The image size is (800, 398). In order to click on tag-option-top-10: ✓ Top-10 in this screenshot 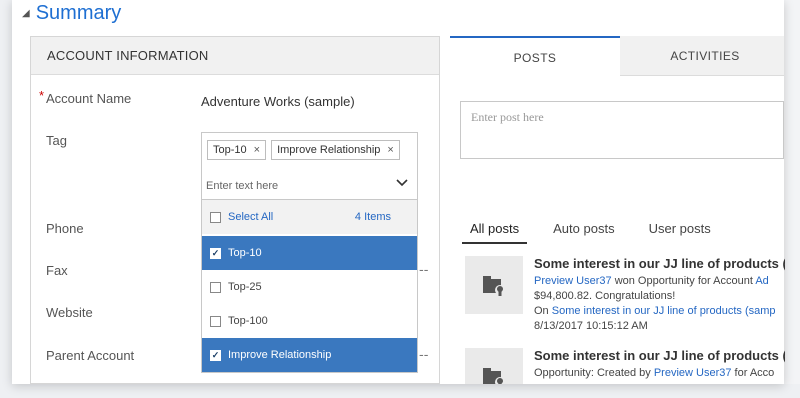, I will do `click(309, 253)`.